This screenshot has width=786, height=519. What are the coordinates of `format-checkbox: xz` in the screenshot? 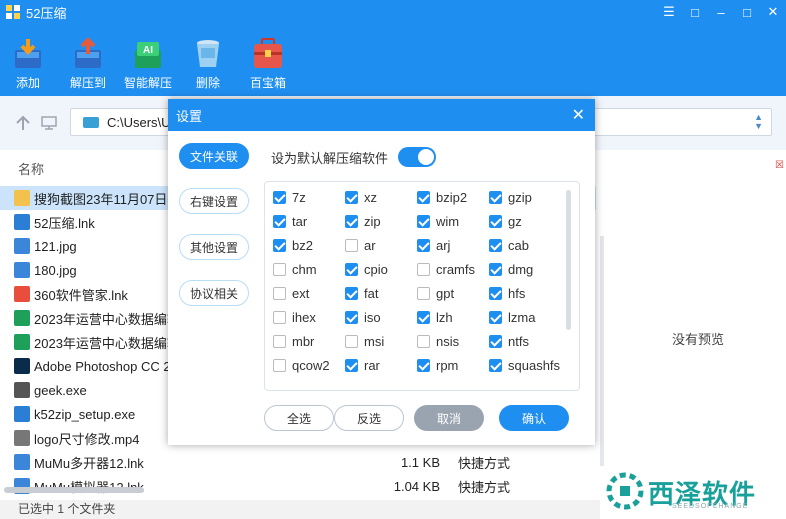 It's located at (361, 197).